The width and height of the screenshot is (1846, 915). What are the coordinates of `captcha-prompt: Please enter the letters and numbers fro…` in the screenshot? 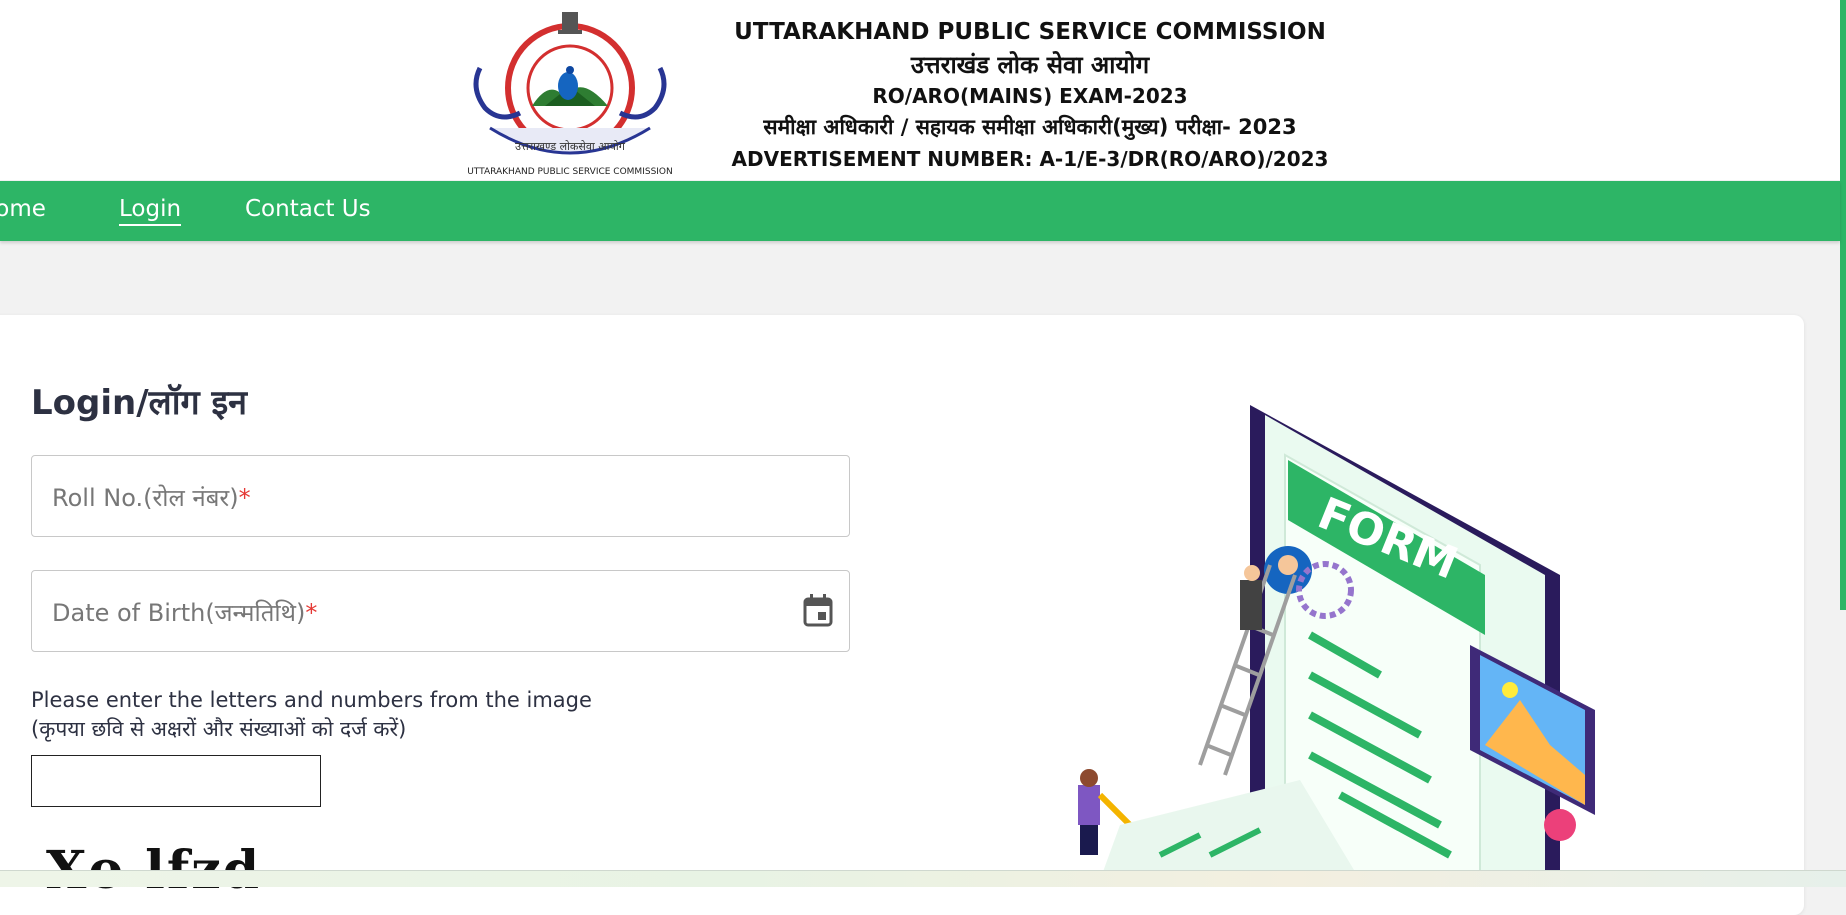 It's located at (311, 715).